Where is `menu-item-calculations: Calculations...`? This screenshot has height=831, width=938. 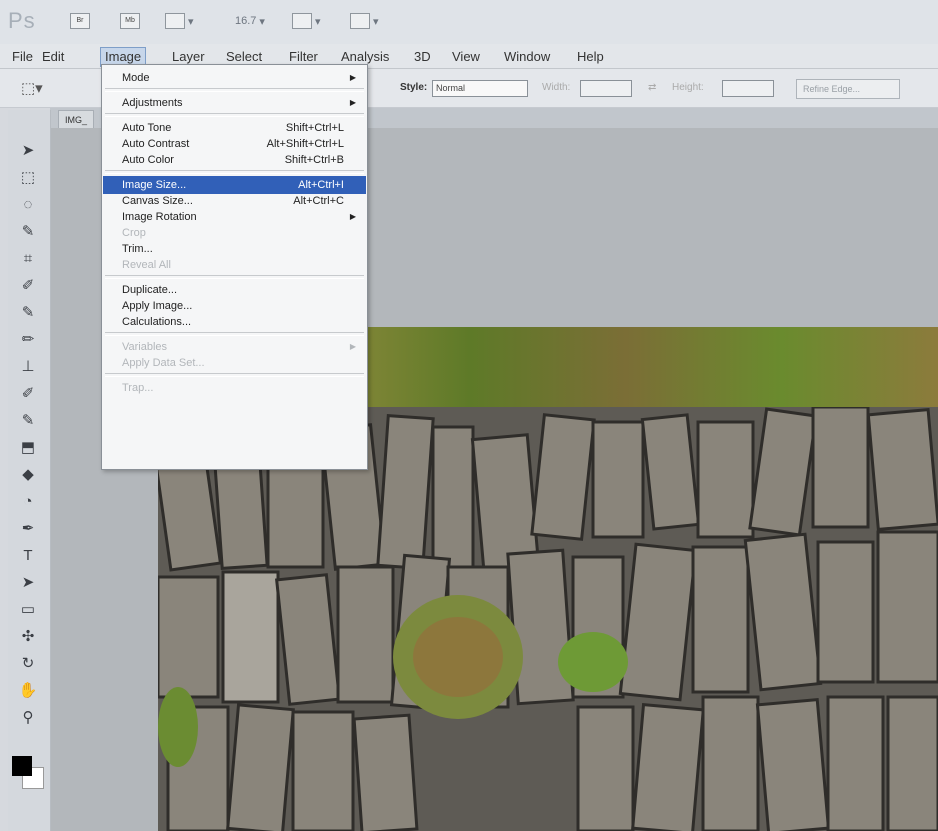
menu-item-calculations: Calculations... is located at coordinates (234, 322).